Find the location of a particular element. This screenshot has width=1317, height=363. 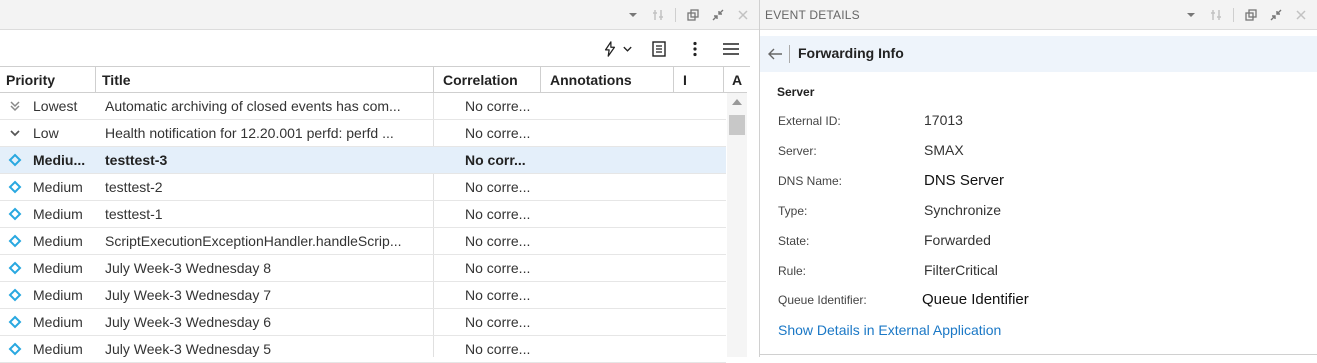

column-header-title: Title is located at coordinates (265, 80).